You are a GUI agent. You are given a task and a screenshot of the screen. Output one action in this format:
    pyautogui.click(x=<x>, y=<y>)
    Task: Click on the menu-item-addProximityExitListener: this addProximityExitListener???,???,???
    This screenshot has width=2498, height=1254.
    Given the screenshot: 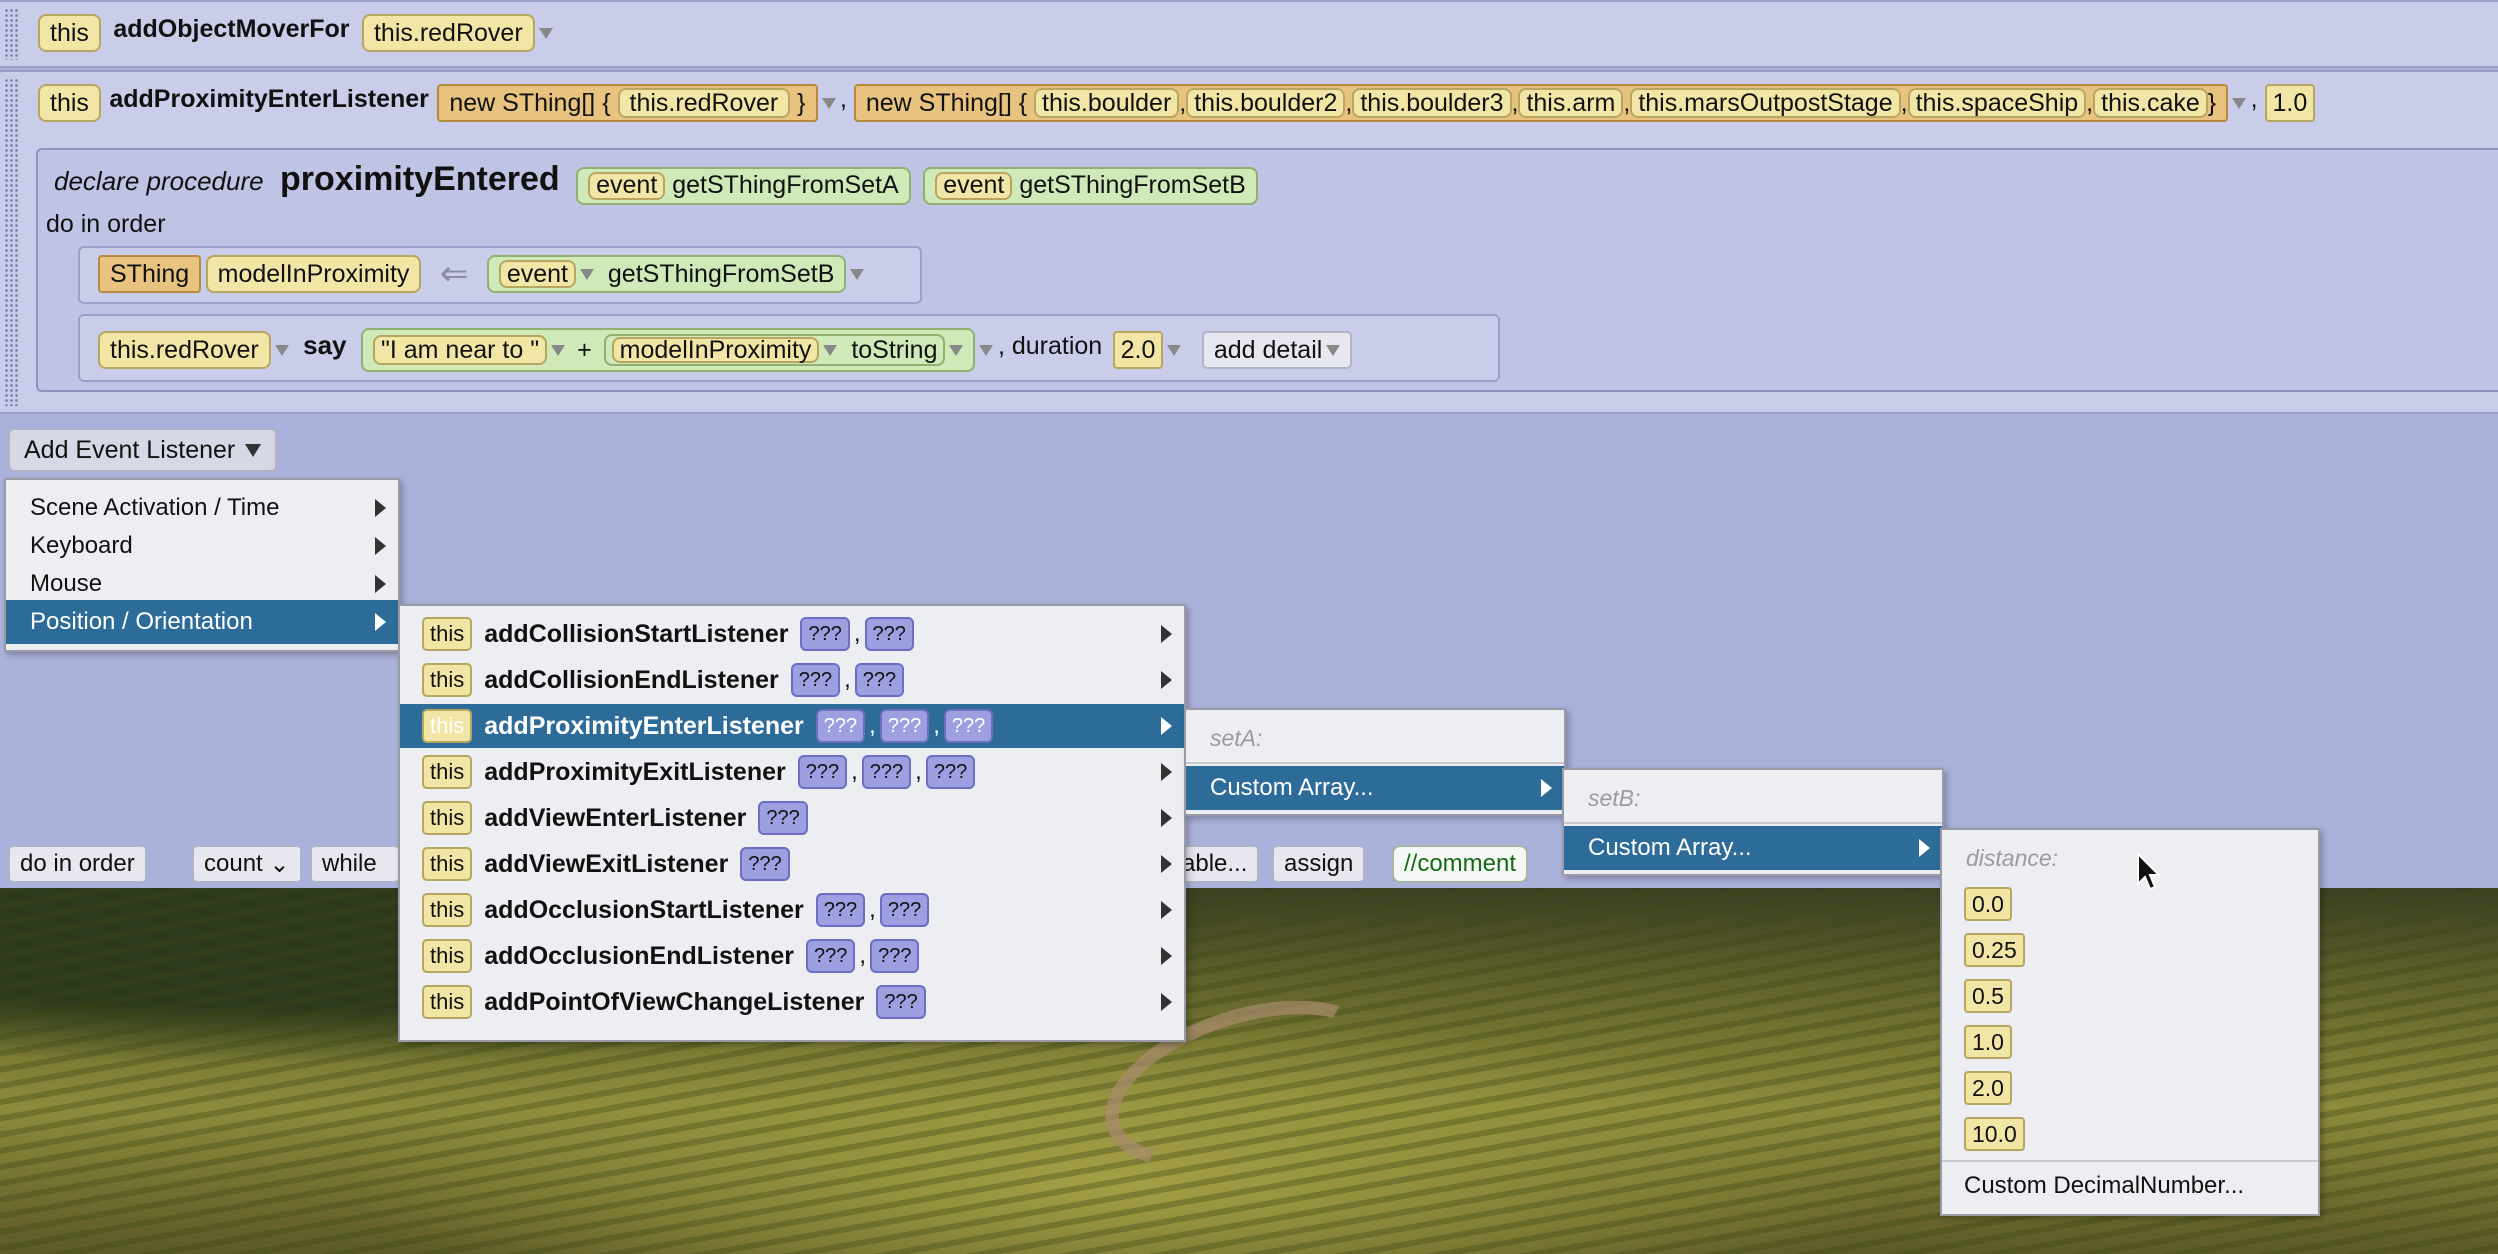 What is the action you would take?
    pyautogui.click(x=792, y=772)
    